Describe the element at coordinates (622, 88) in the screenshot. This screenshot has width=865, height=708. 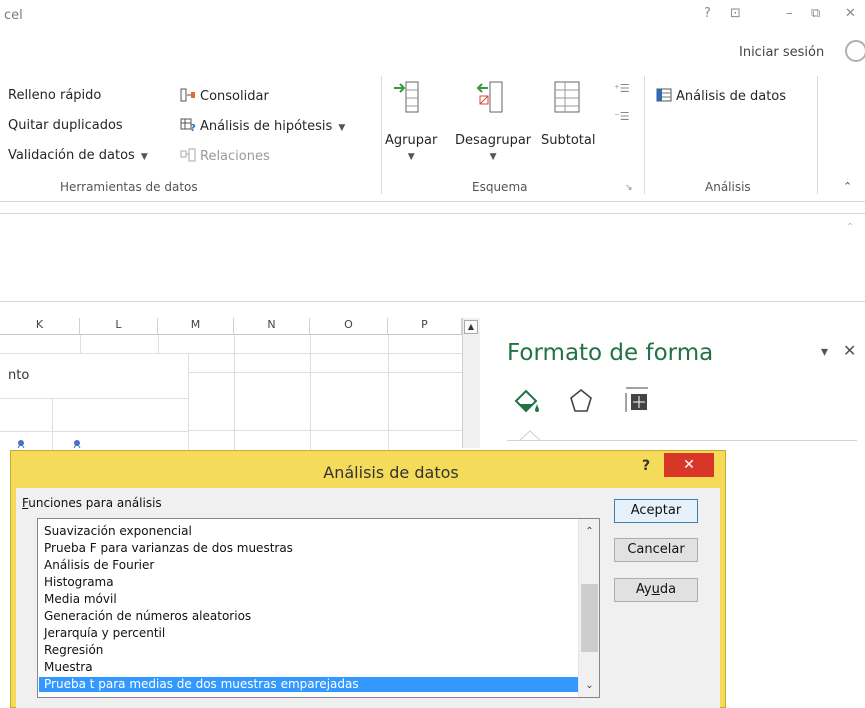
I see `show-detail-icon: ⁺☰` at that location.